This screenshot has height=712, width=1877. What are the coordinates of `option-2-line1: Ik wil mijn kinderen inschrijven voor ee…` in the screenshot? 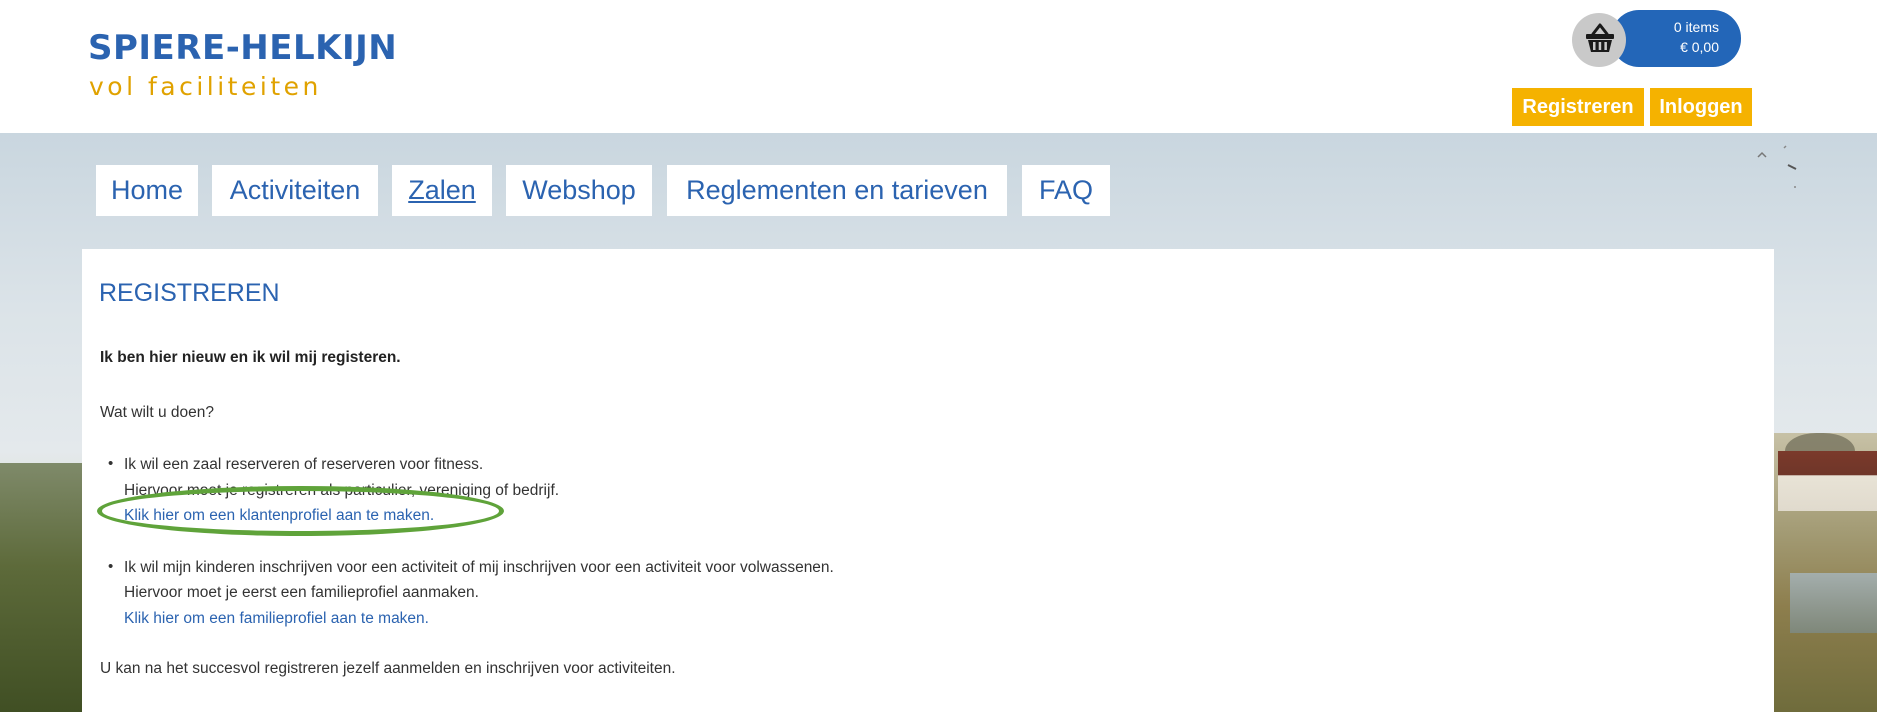 It's located at (479, 567).